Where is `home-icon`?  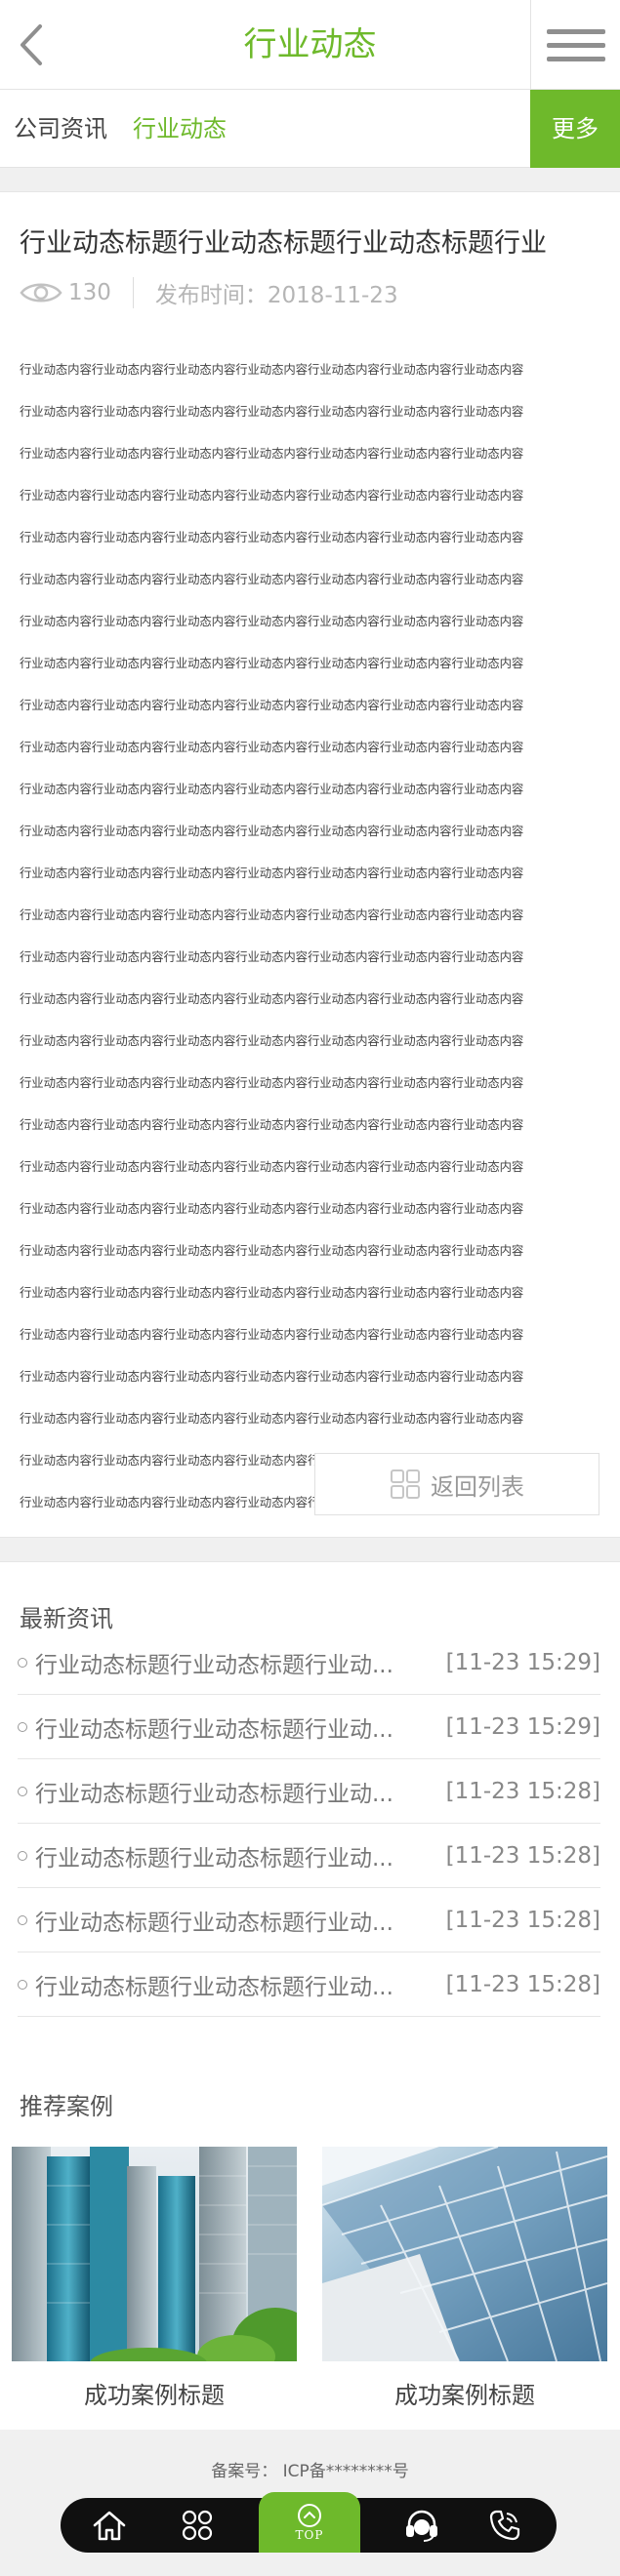
home-icon is located at coordinates (109, 2526).